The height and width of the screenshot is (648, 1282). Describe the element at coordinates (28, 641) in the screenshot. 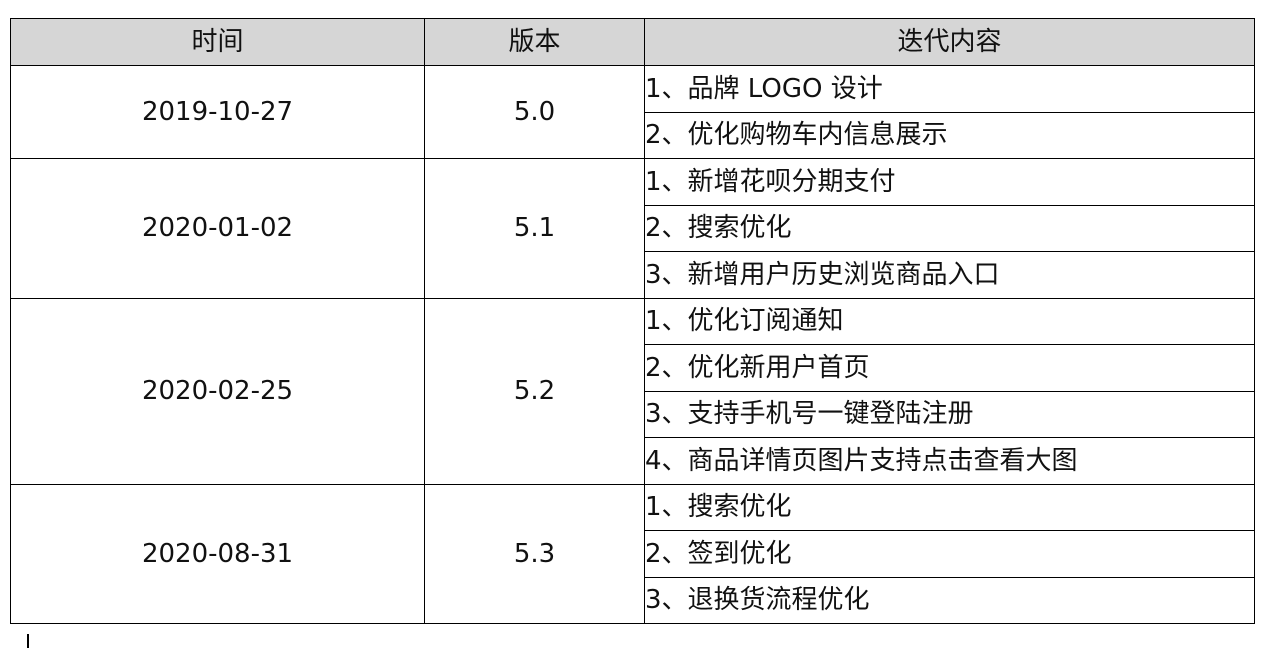

I see `text-cursor` at that location.